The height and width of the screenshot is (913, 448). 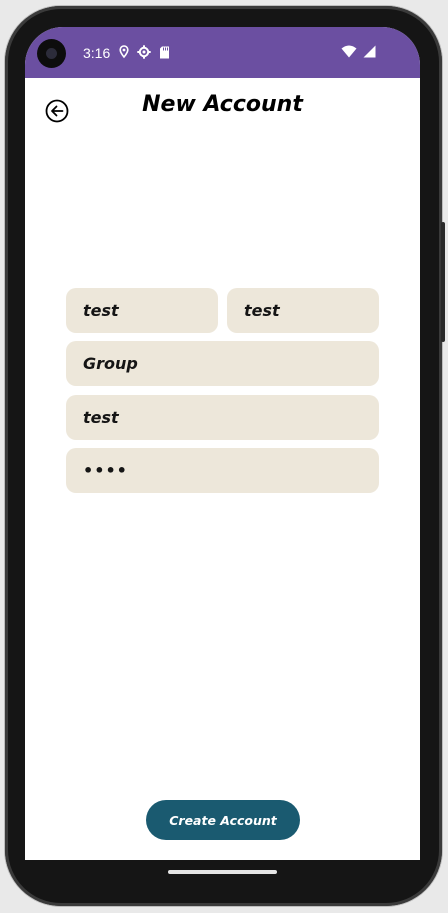 What do you see at coordinates (222, 104) in the screenshot?
I see `page-title: New Account` at bounding box center [222, 104].